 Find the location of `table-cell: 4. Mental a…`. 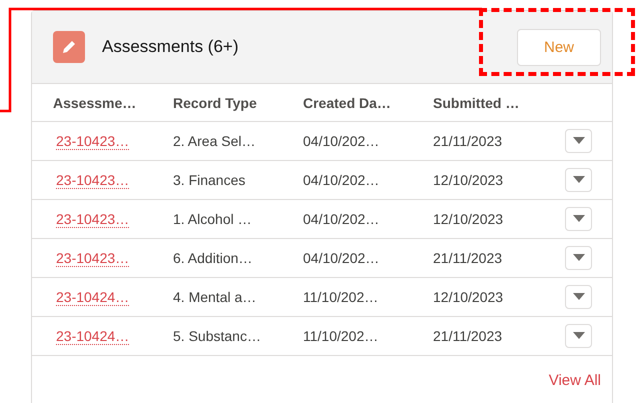

table-cell: 4. Mental a… is located at coordinates (214, 297).